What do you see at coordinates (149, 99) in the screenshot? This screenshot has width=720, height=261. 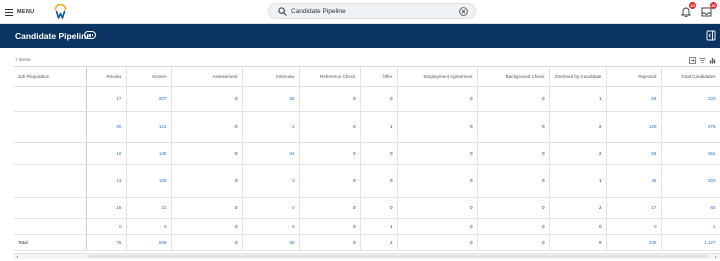 I see `count-cell: 207` at bounding box center [149, 99].